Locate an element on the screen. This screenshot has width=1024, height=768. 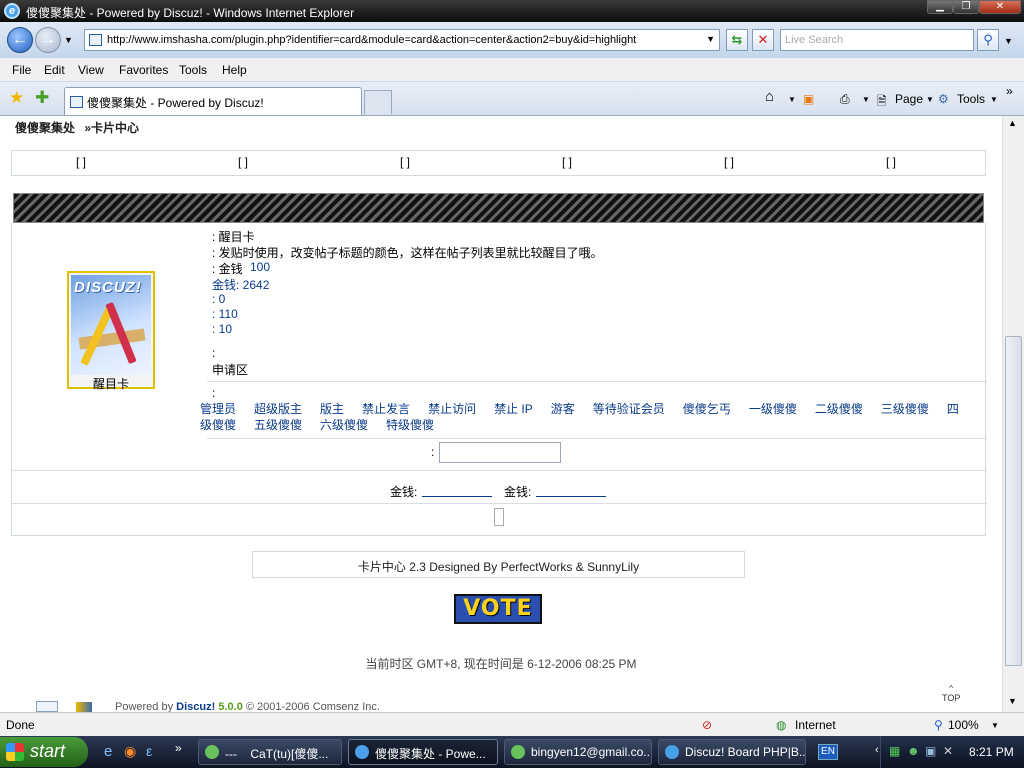
section-header-bar is located at coordinates (498, 208).